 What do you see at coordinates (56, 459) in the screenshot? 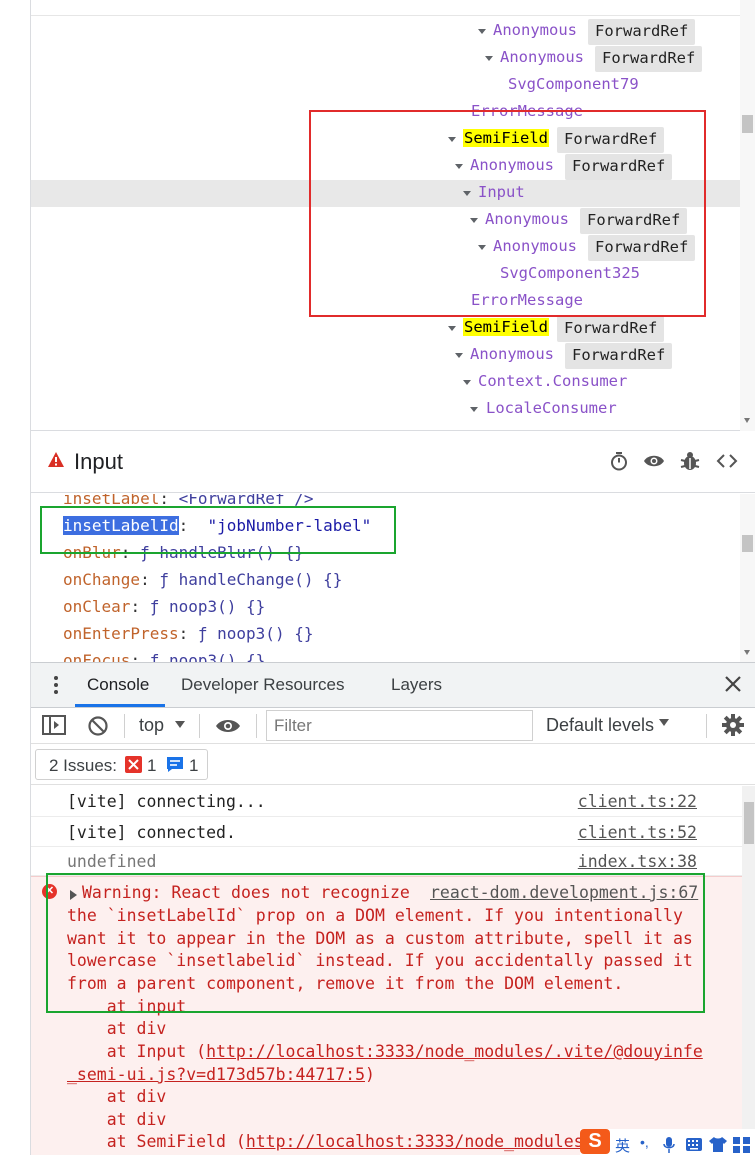
I see `warning-icon` at bounding box center [56, 459].